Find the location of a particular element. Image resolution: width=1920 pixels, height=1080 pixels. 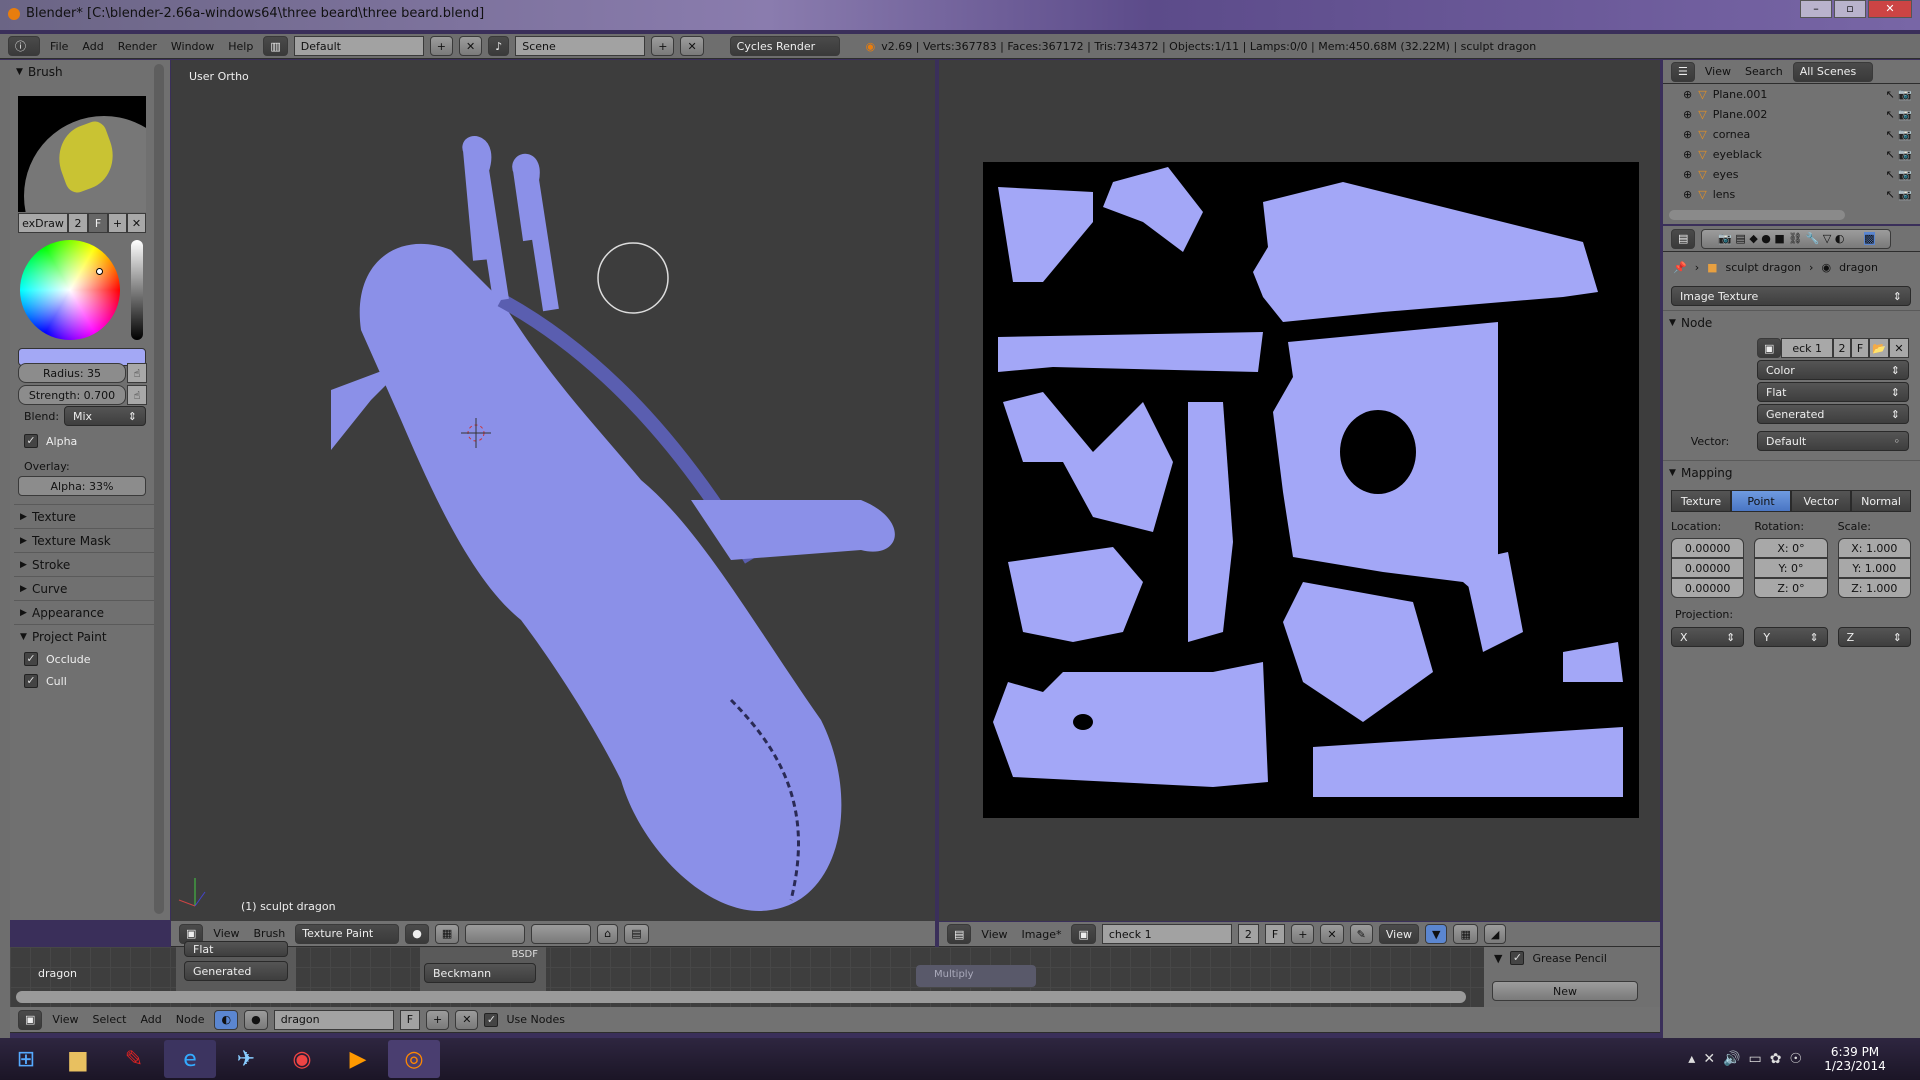

mode-dropdown: Texture Paint is located at coordinates (347, 933).